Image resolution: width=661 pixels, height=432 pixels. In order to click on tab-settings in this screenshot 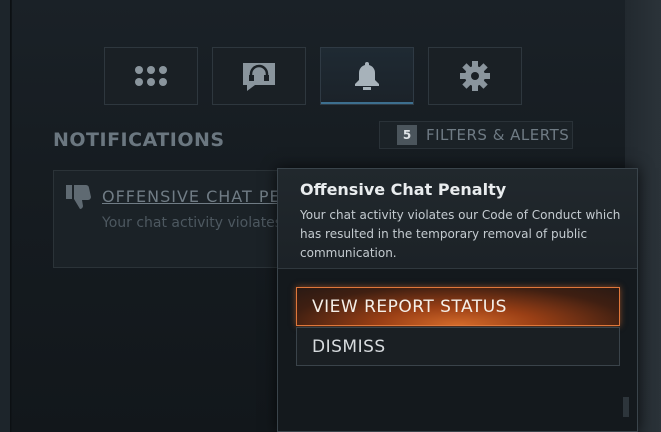, I will do `click(475, 76)`.